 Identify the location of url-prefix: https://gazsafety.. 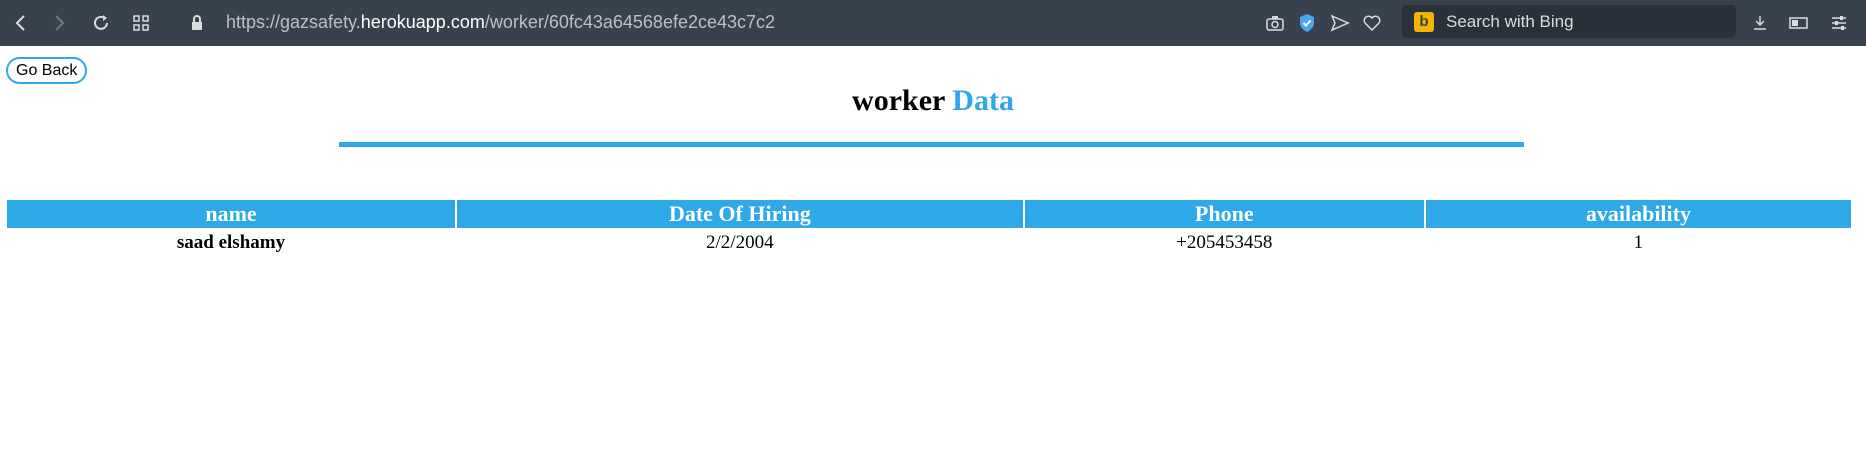
(293, 22).